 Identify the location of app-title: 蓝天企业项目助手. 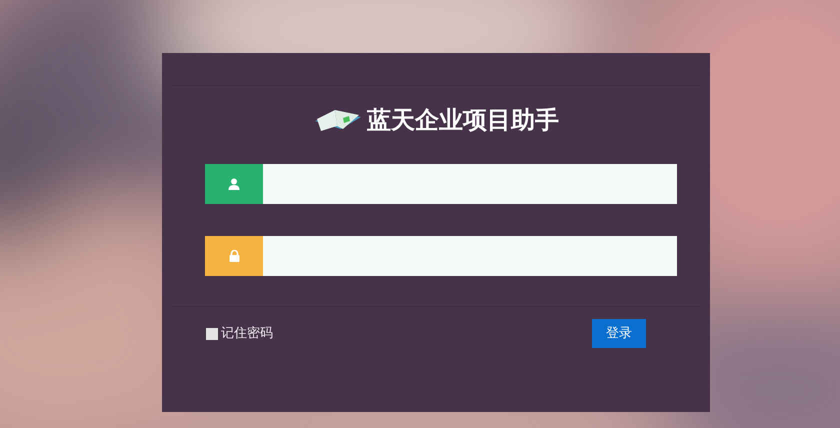
(463, 120).